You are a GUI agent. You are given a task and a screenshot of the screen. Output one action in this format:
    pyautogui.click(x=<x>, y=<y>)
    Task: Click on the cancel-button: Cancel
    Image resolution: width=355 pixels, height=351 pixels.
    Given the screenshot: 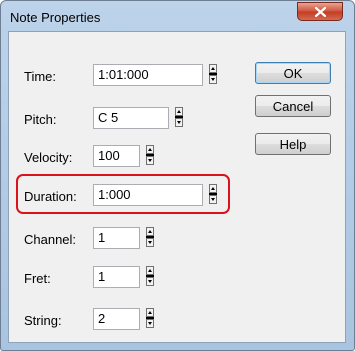 What is the action you would take?
    pyautogui.click(x=293, y=106)
    